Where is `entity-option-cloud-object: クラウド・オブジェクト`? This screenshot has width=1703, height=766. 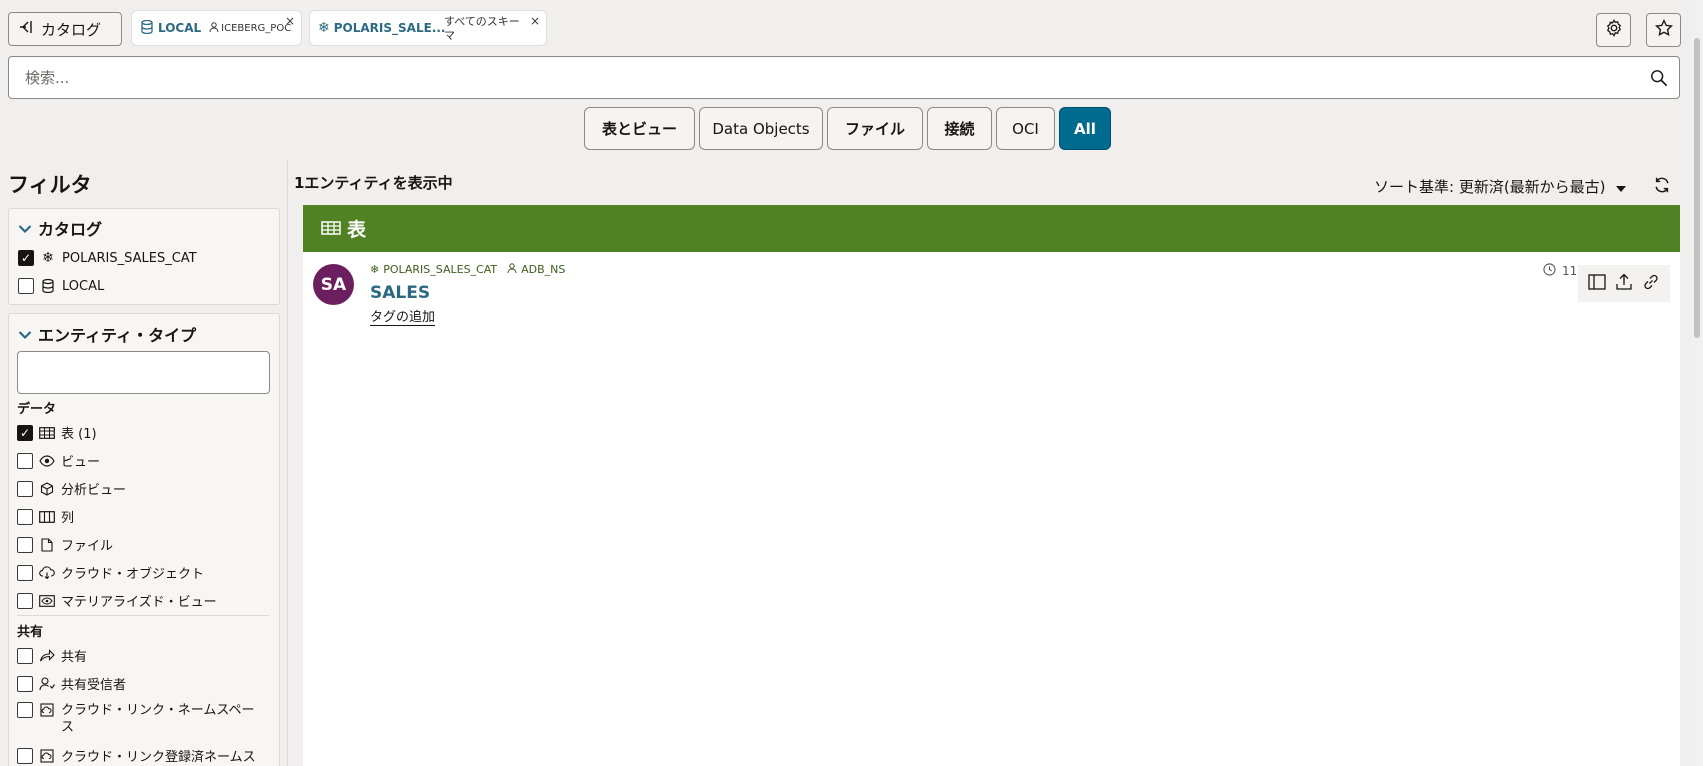
entity-option-cloud-object: クラウド・オブジェクト is located at coordinates (110, 572).